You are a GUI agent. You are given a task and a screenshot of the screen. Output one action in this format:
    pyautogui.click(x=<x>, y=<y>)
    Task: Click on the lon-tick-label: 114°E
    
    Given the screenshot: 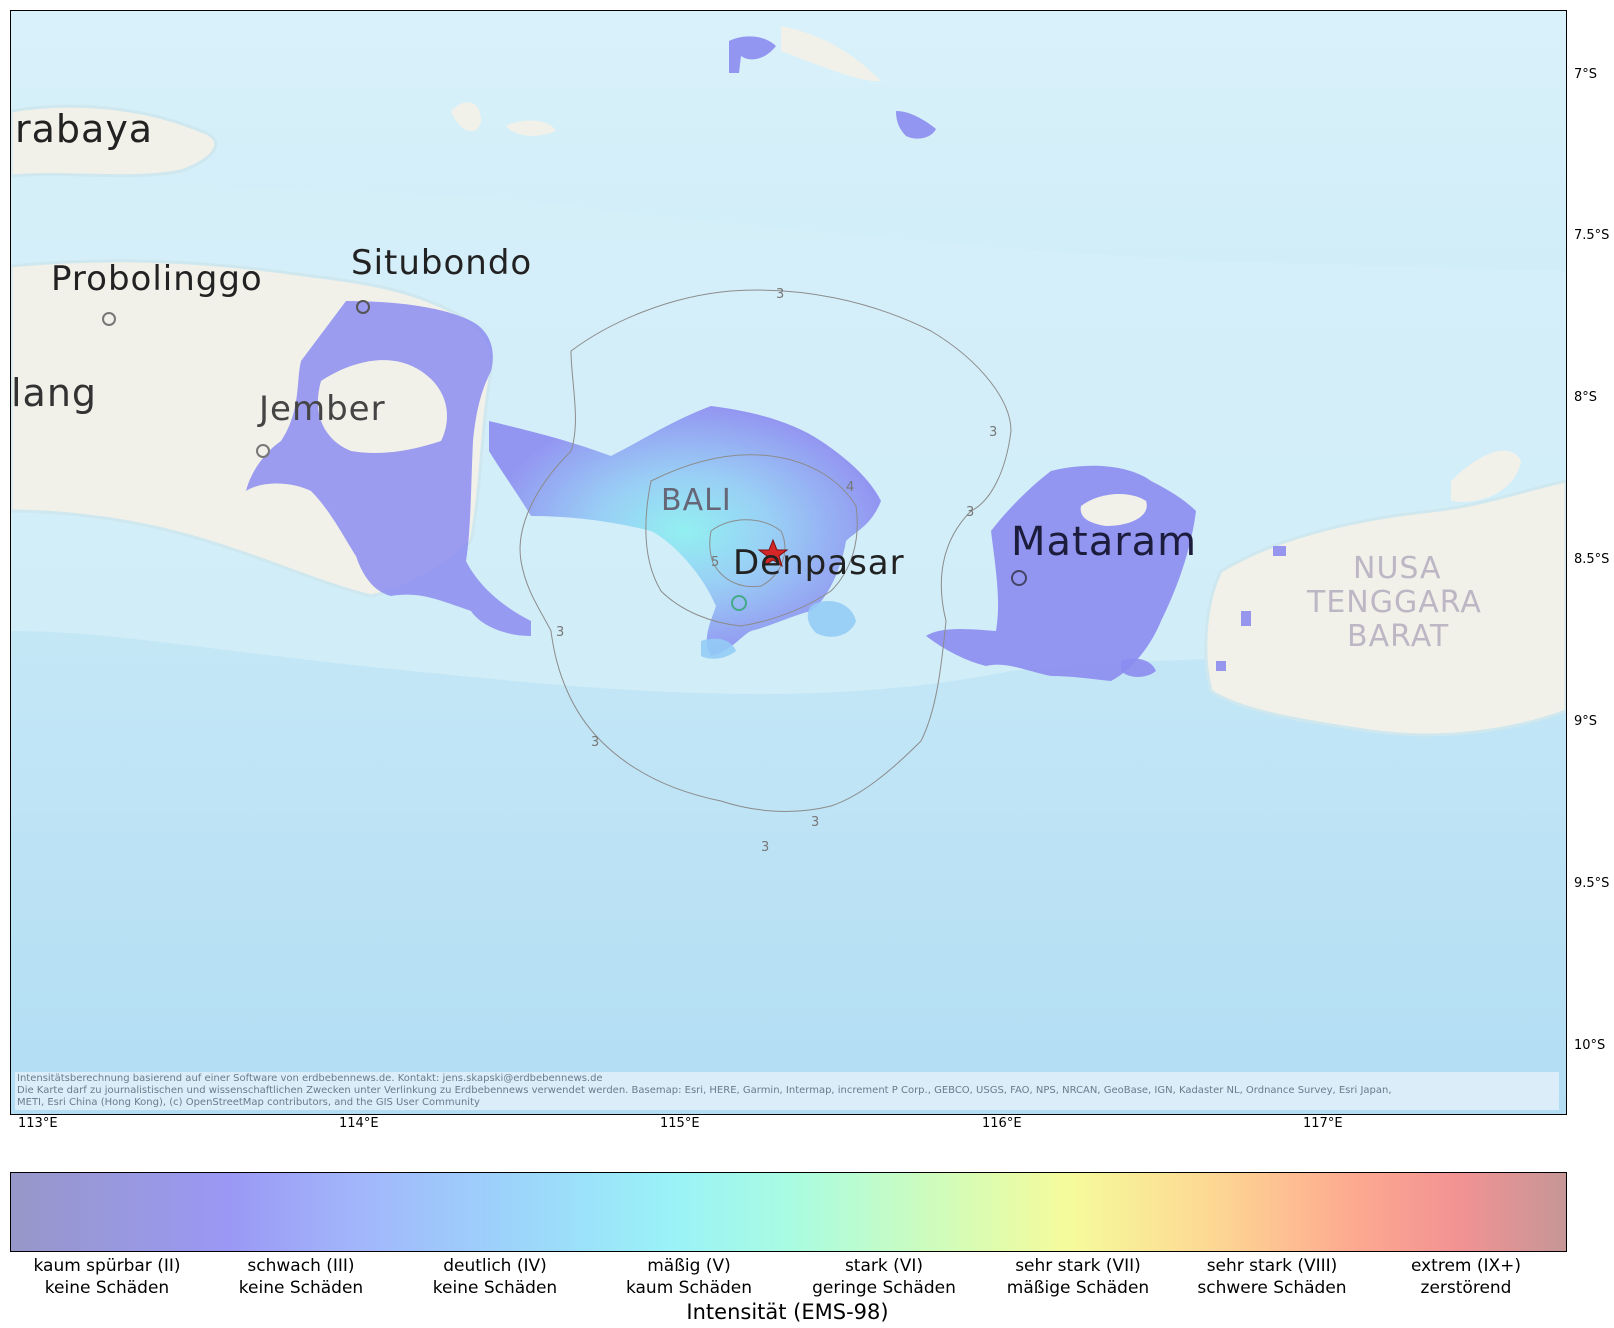 What is the action you would take?
    pyautogui.click(x=359, y=1123)
    